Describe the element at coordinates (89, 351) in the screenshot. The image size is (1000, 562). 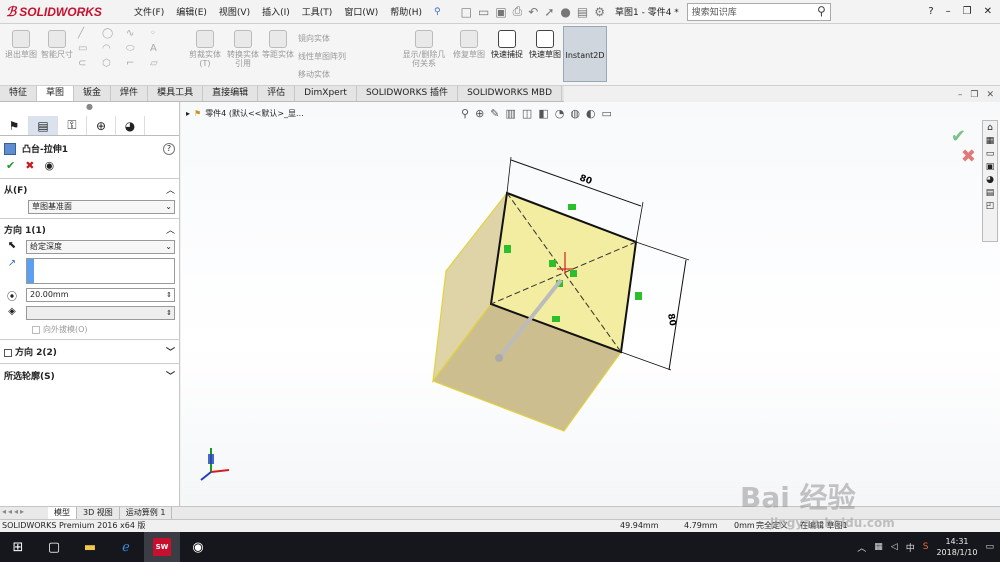
I see `direction2-section: 方向 2(2) ﹀` at that location.